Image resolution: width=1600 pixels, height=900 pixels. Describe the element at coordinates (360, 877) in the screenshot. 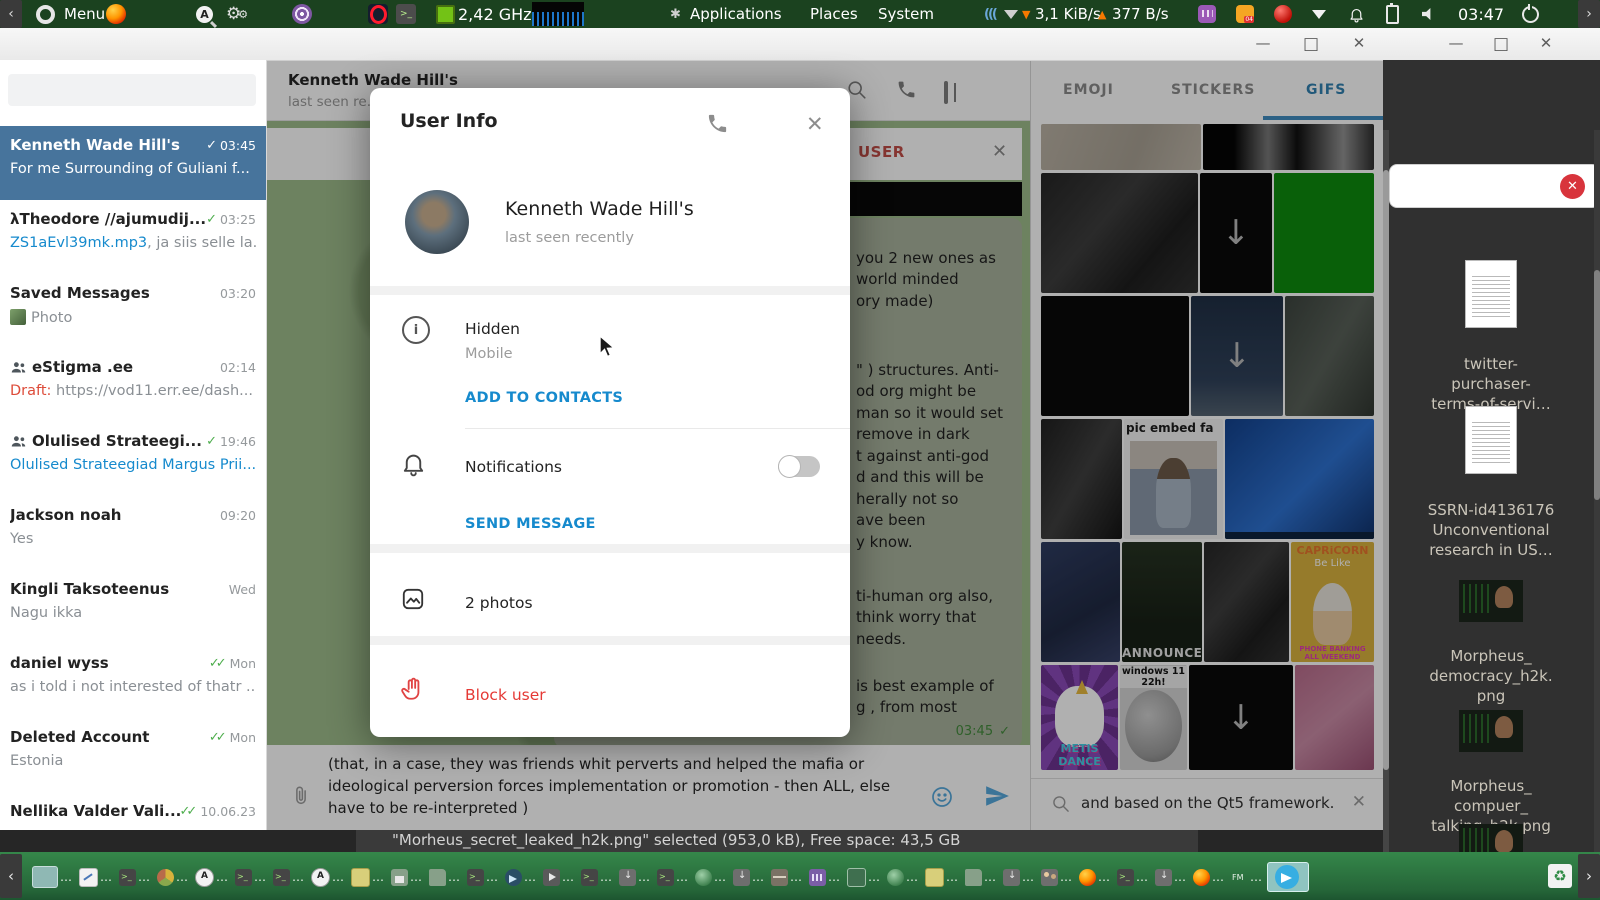

I see `notes-icon` at that location.